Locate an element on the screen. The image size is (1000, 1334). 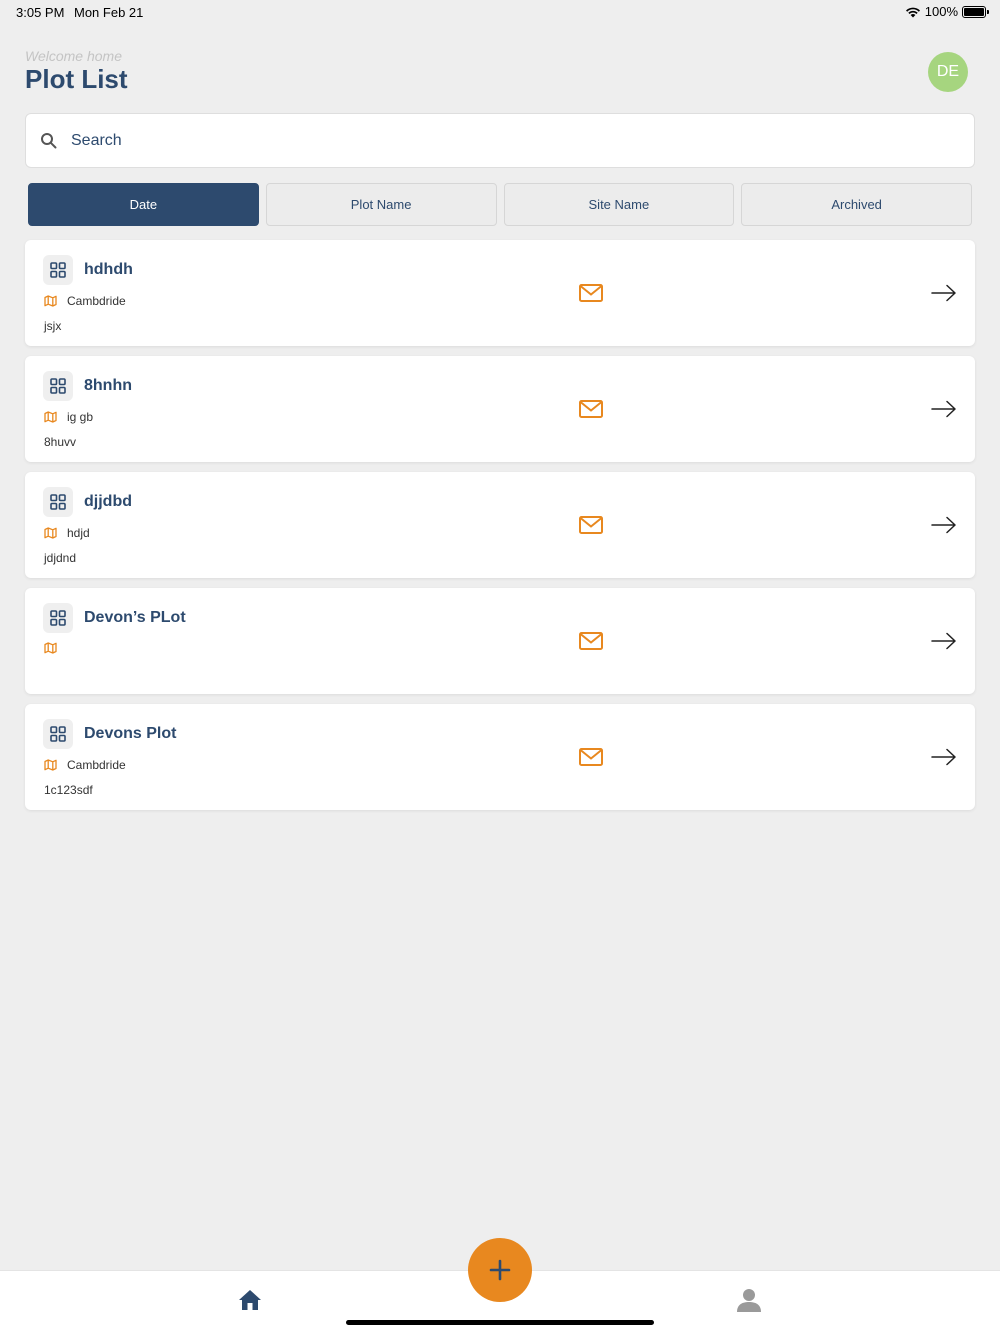
user-icon is located at coordinates (749, 1300).